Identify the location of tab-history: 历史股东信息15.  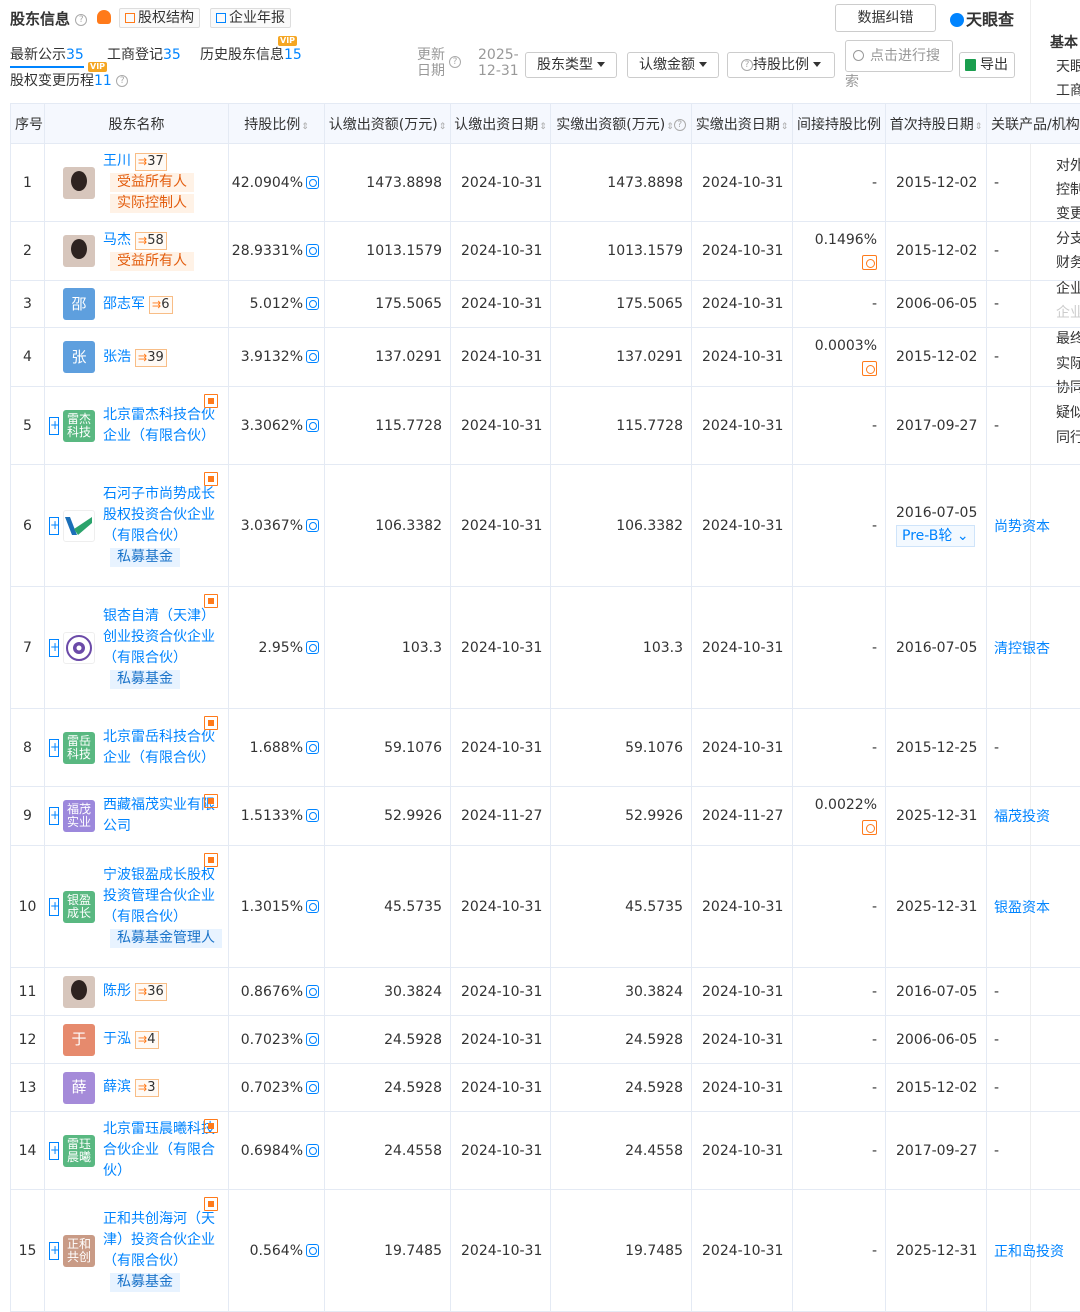
(251, 54).